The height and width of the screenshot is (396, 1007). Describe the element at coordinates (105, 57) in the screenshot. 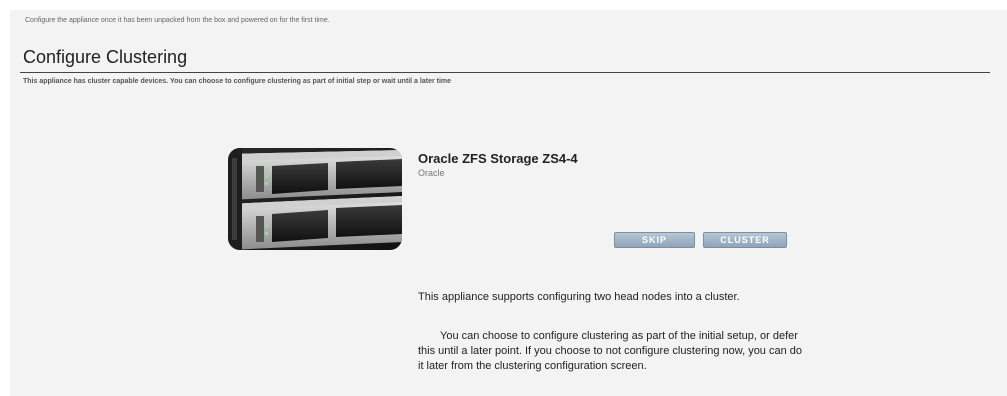

I see `section-title: Configure Clustering` at that location.